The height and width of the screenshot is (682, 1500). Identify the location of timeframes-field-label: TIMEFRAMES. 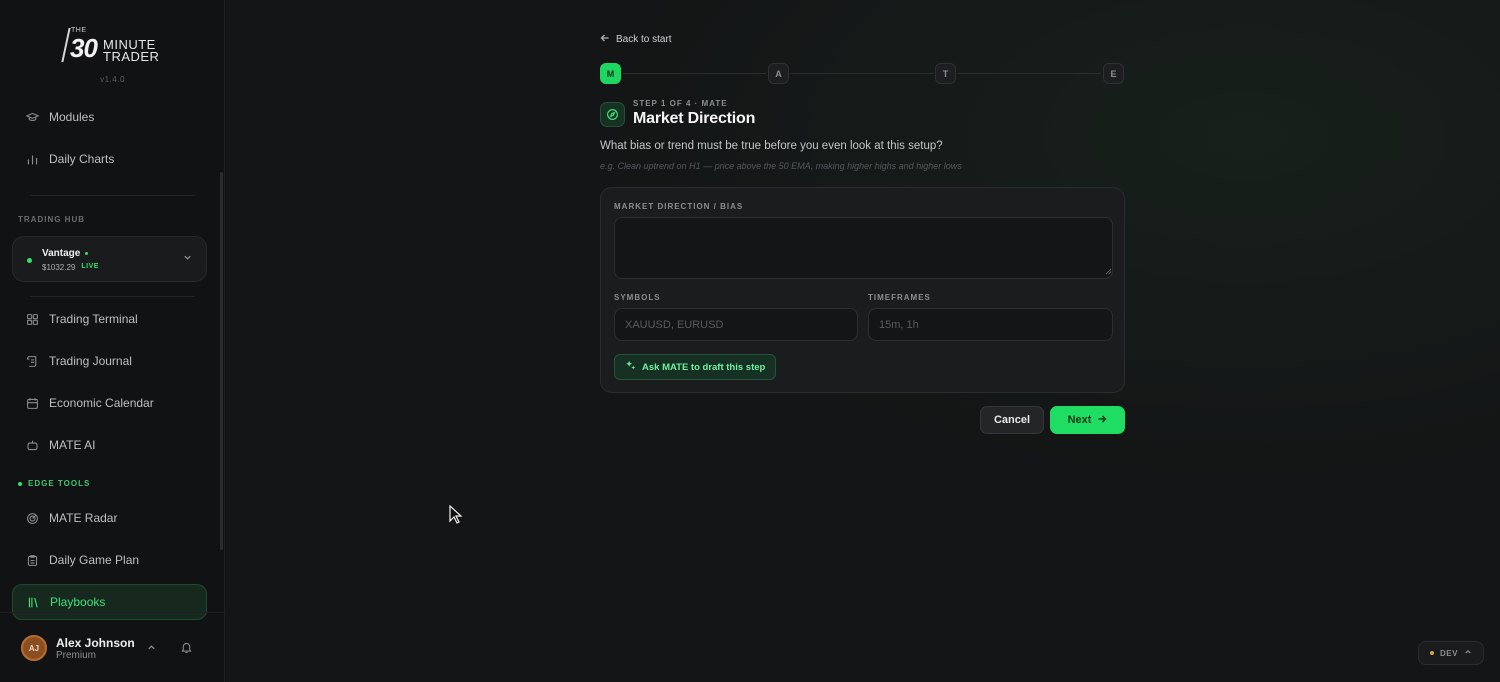
(899, 297).